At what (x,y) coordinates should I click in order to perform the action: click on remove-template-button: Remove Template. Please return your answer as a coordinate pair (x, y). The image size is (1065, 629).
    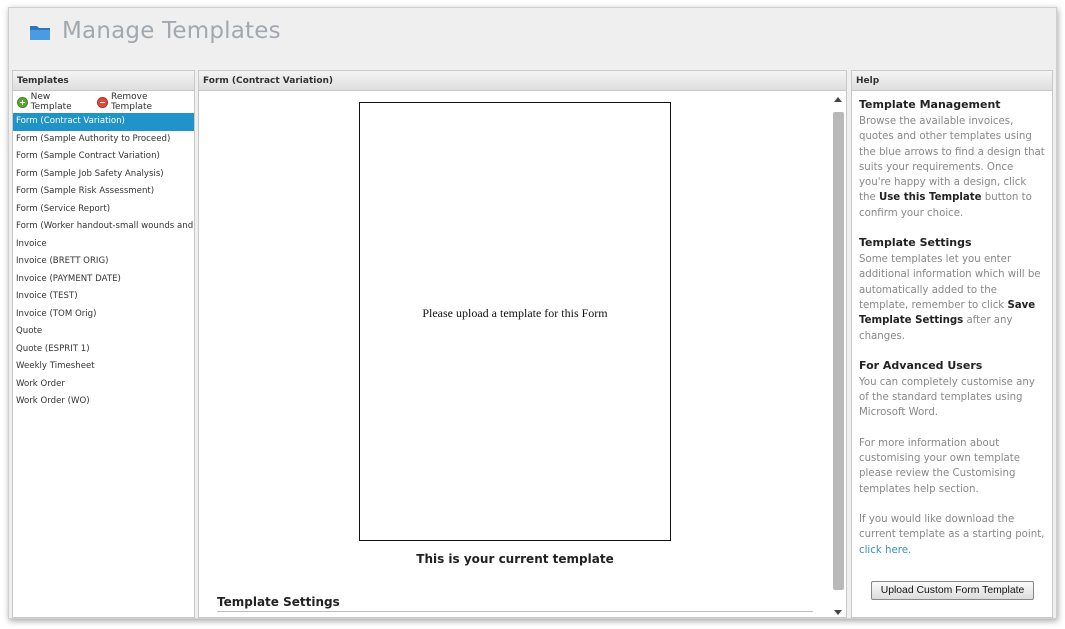
    Looking at the image, I should click on (142, 102).